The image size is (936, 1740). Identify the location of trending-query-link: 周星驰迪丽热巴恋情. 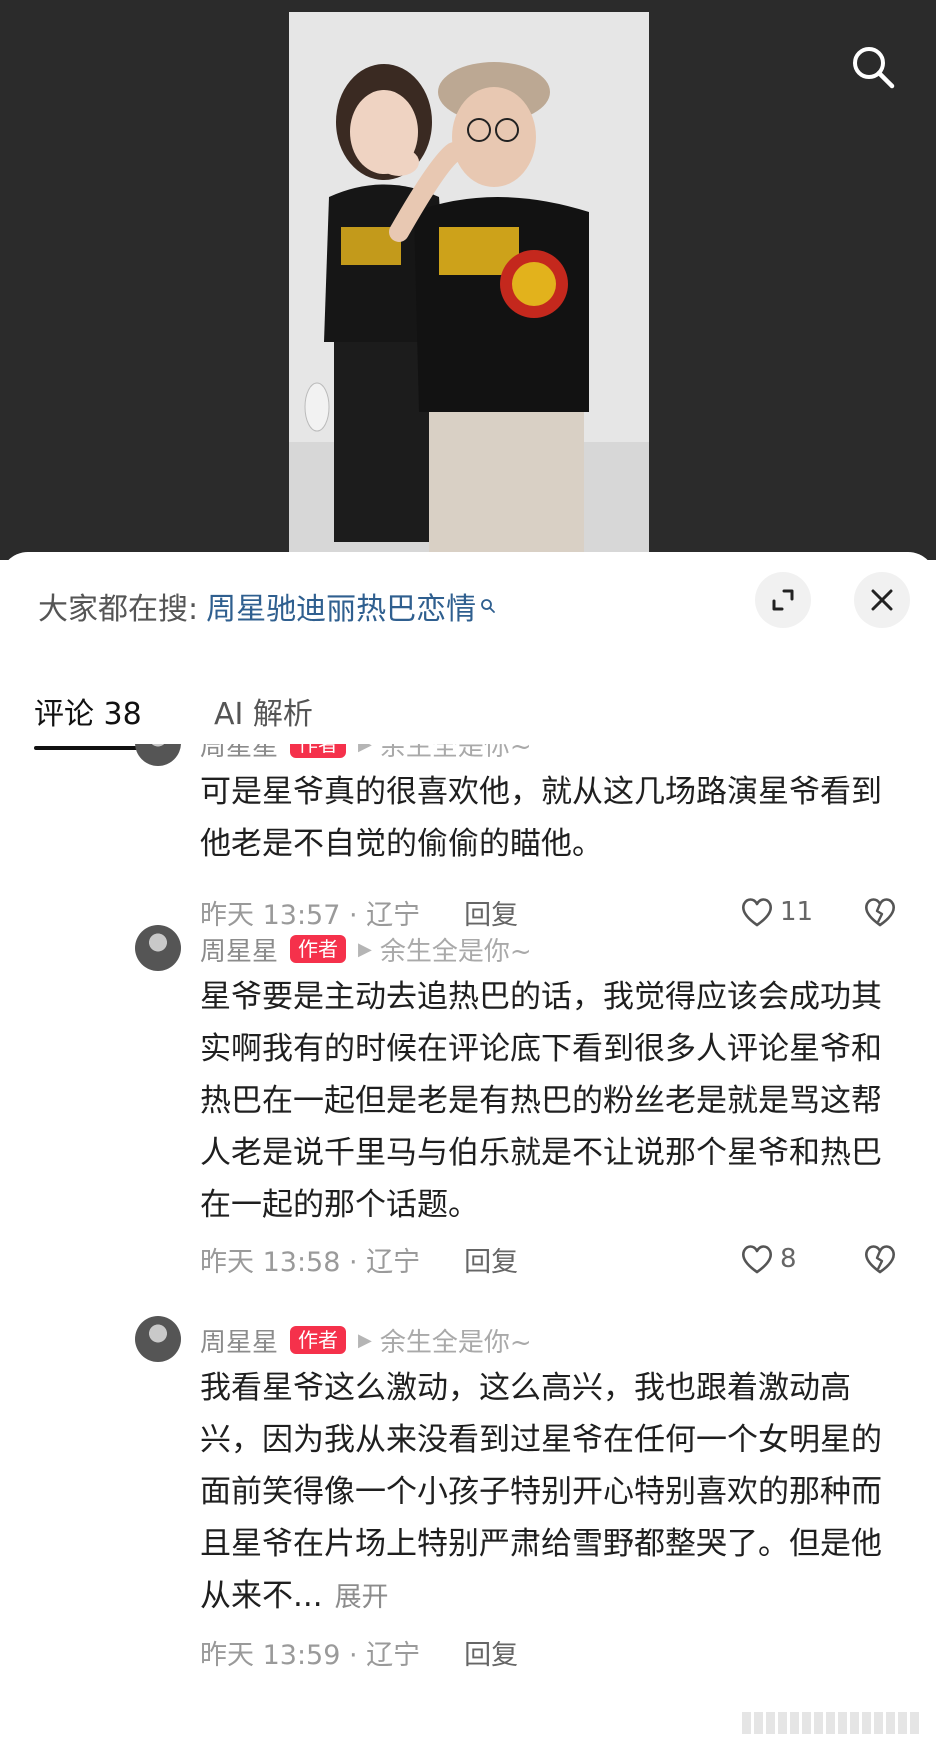
(341, 606).